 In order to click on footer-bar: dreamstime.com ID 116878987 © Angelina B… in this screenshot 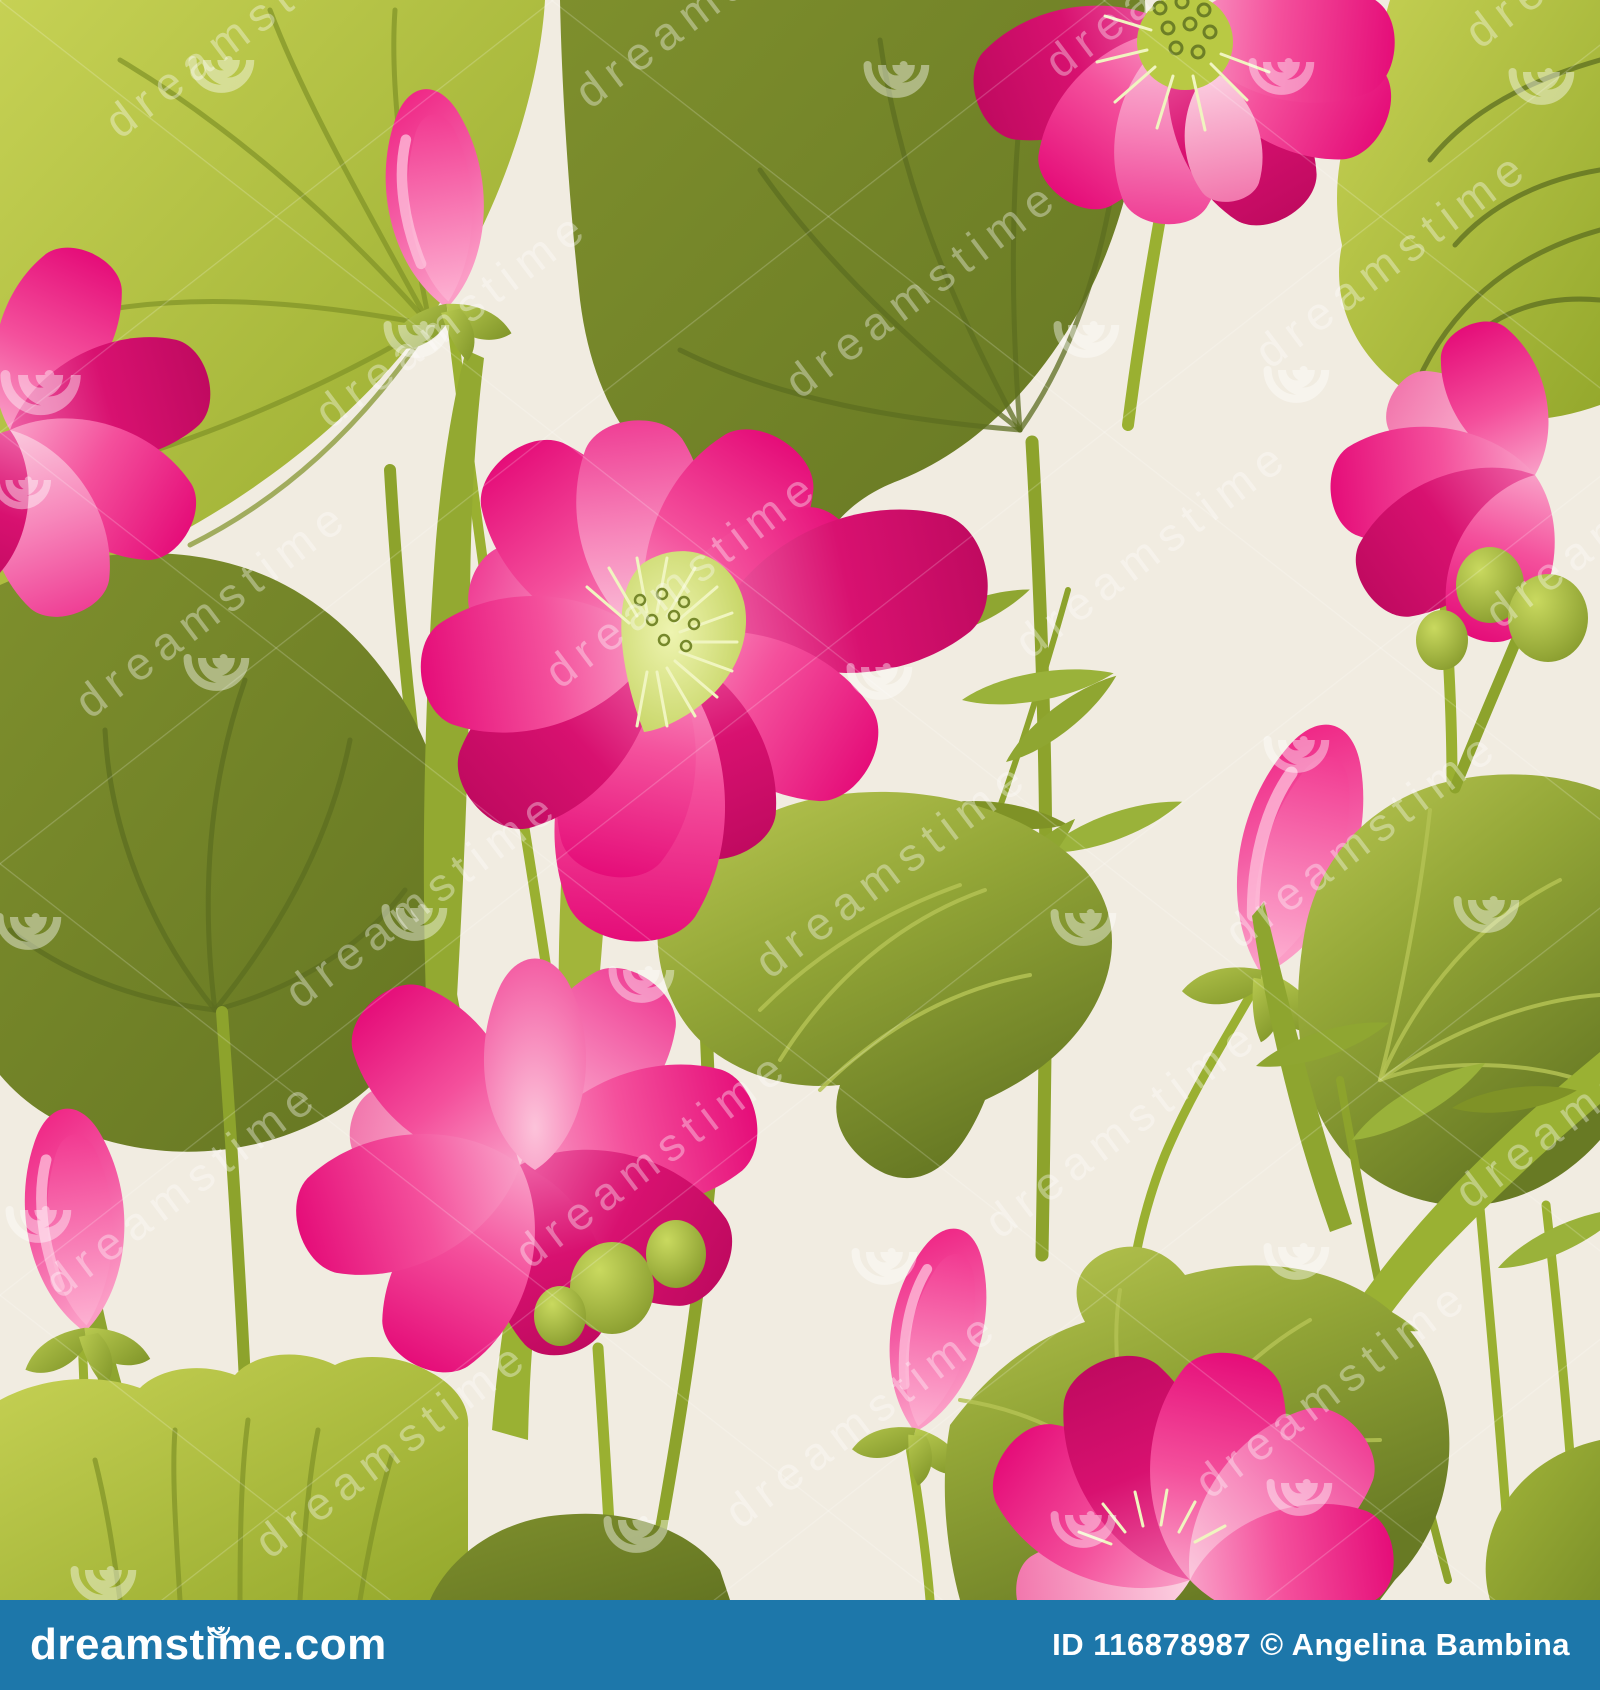, I will do `click(800, 1645)`.